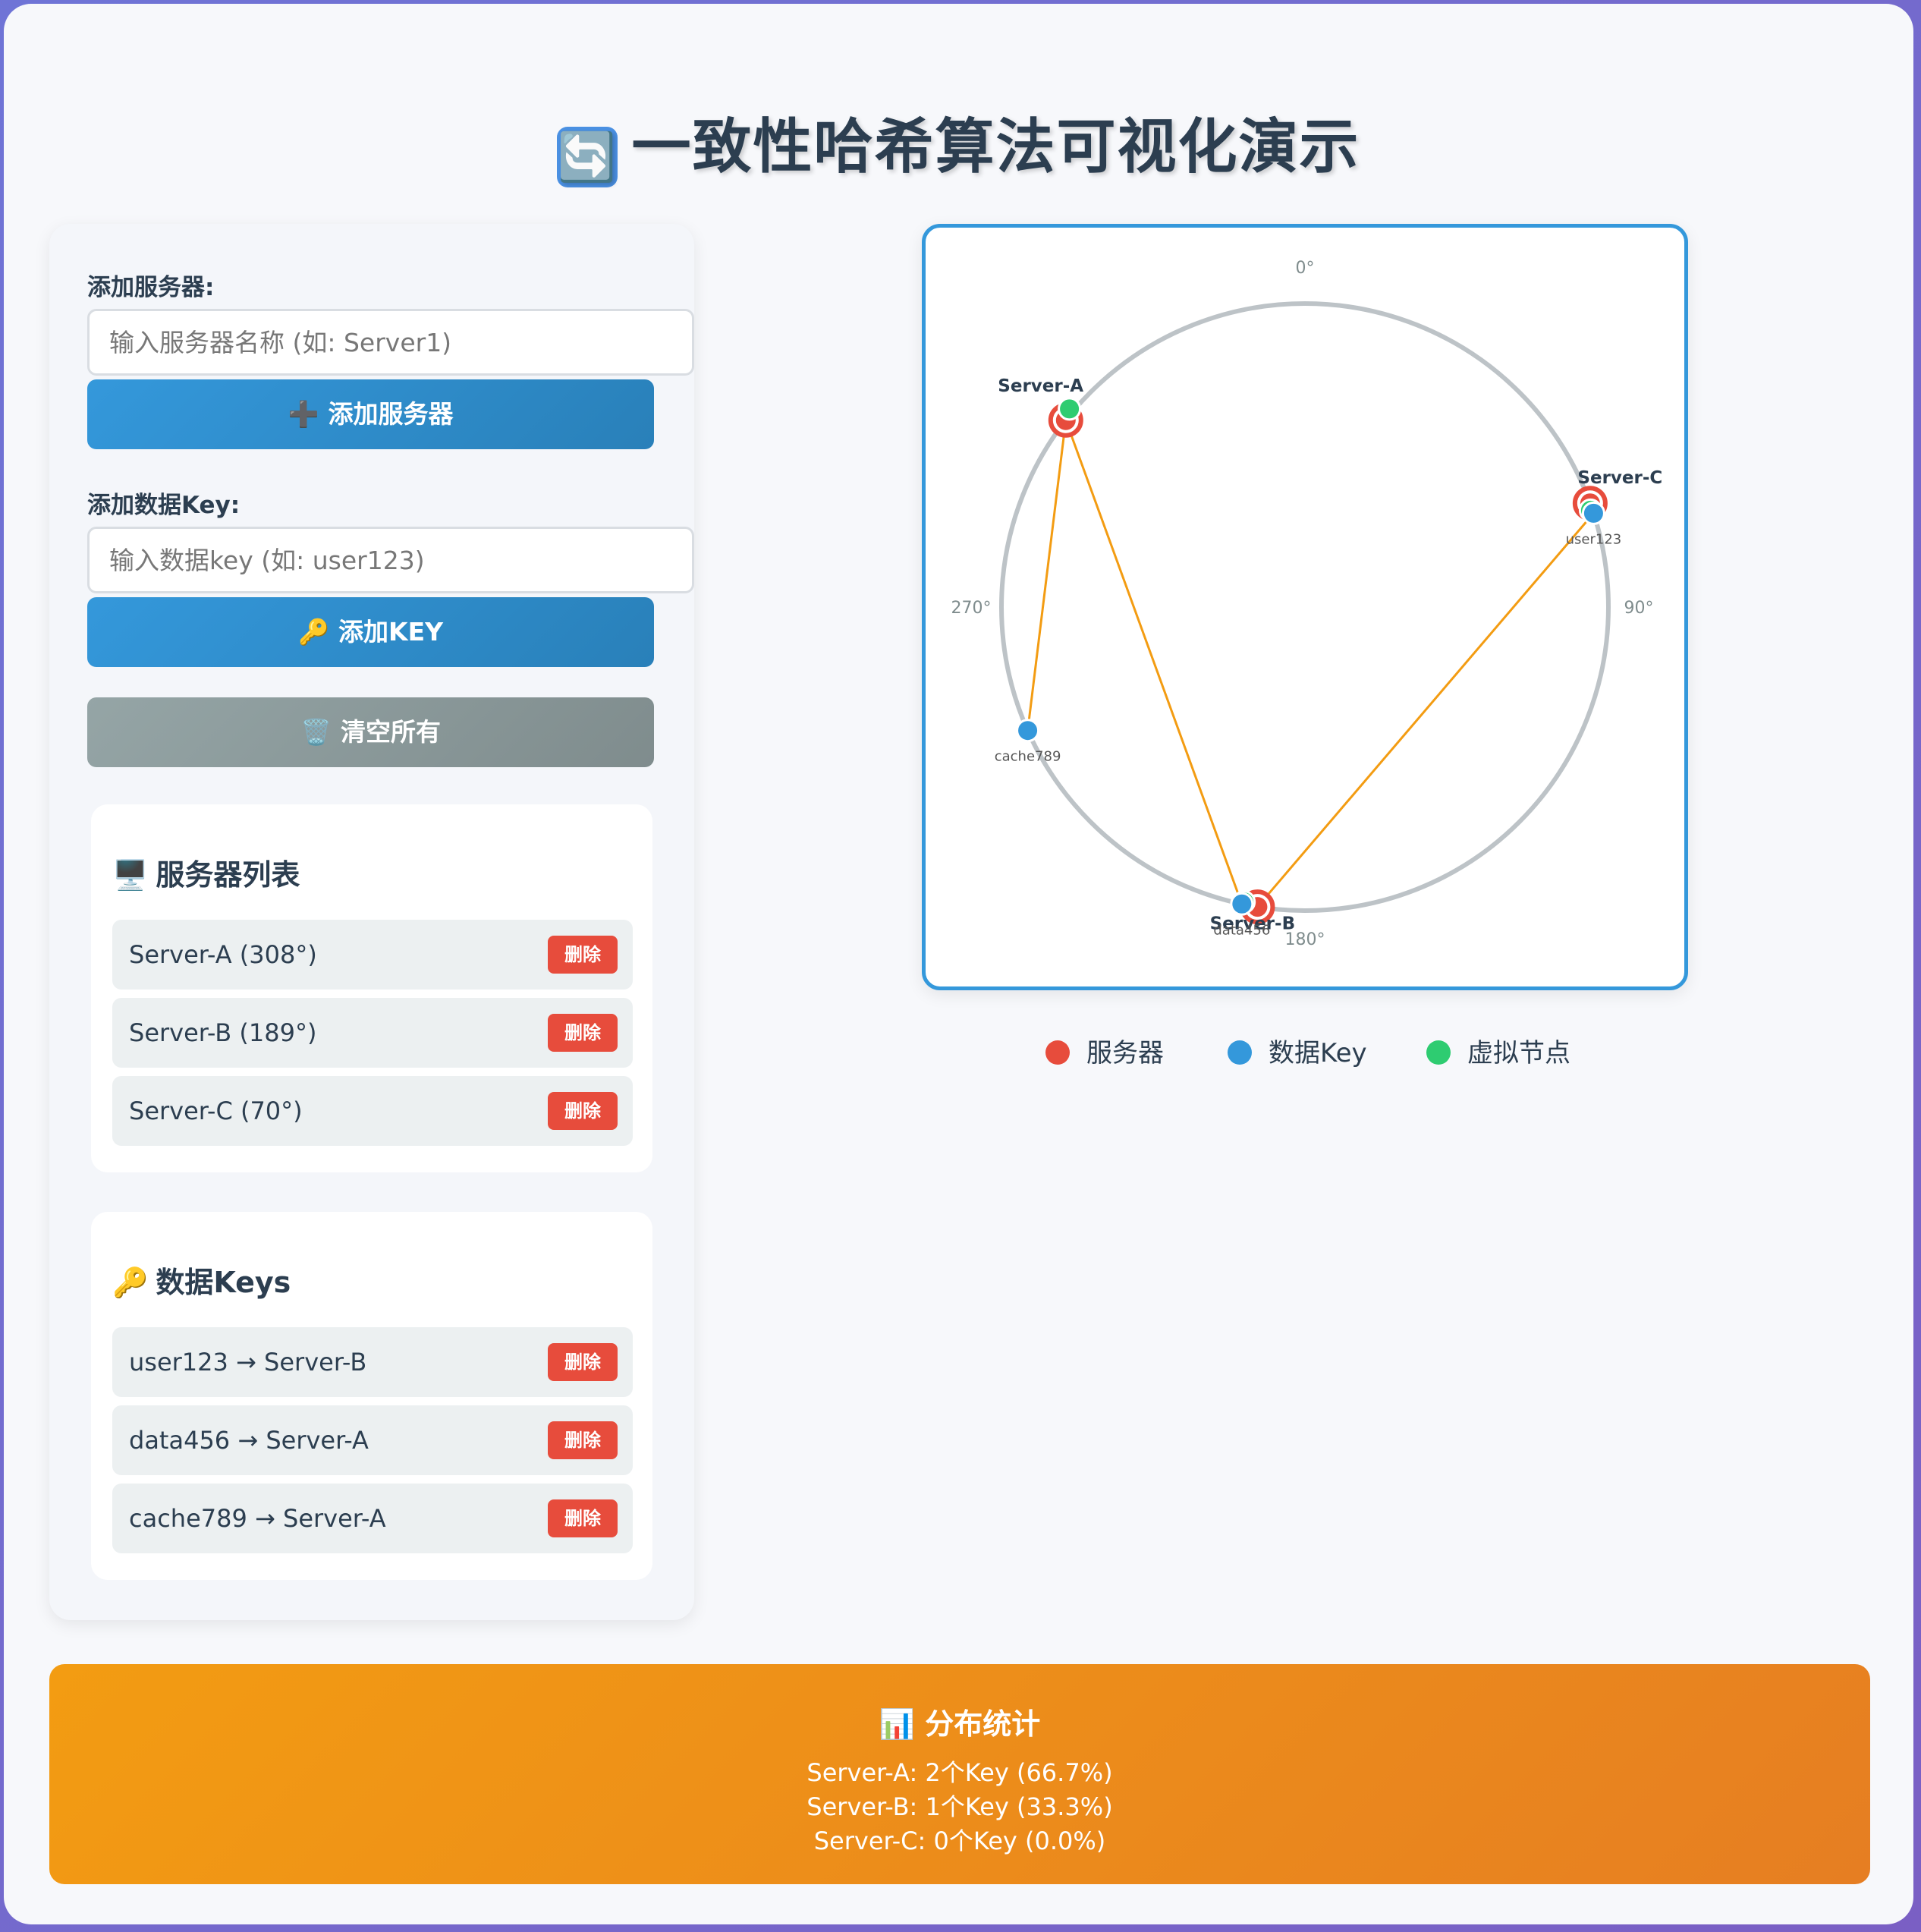 This screenshot has height=1932, width=1921. Describe the element at coordinates (959, 1806) in the screenshot. I see `stats-line: Server-B: 1个Key (33.3%)` at that location.